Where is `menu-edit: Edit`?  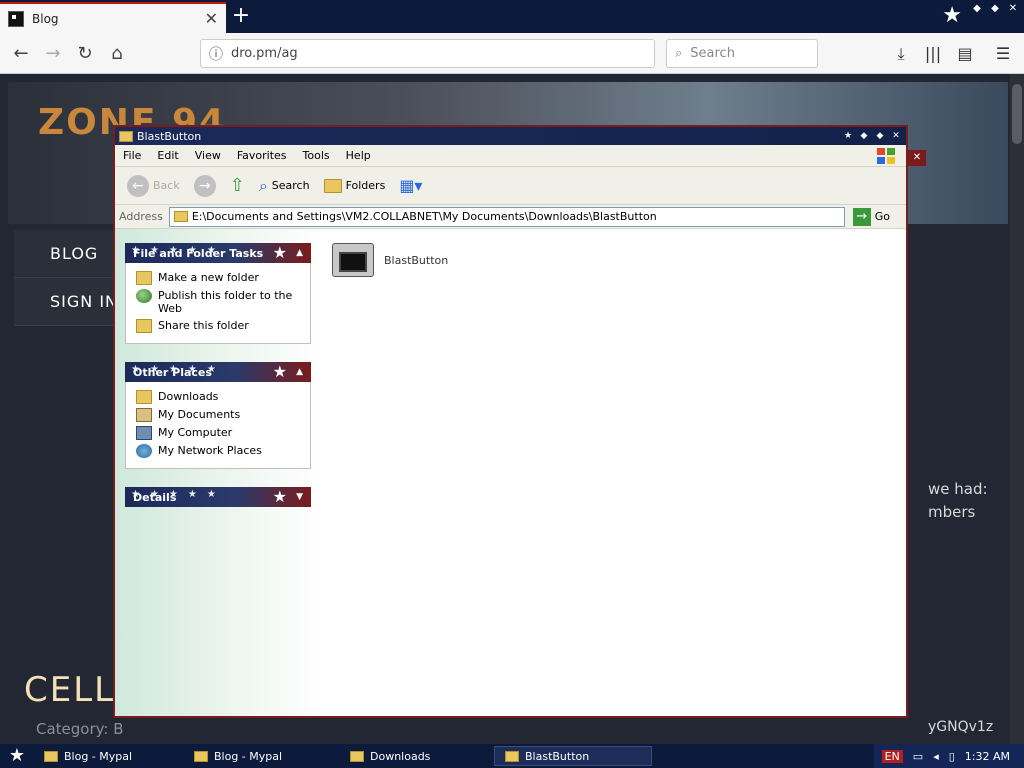
menu-edit: Edit is located at coordinates (167, 155).